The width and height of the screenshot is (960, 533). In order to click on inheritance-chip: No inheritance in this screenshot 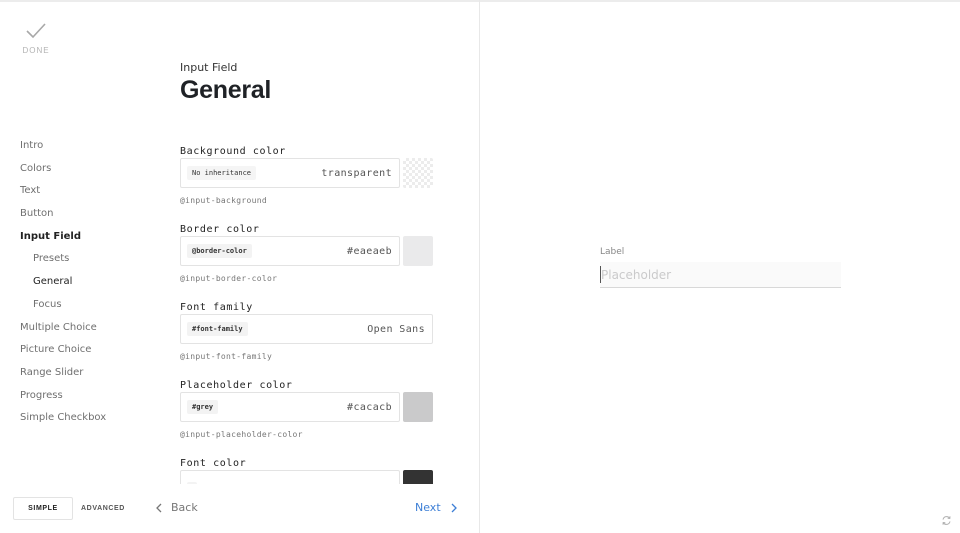, I will do `click(222, 173)`.